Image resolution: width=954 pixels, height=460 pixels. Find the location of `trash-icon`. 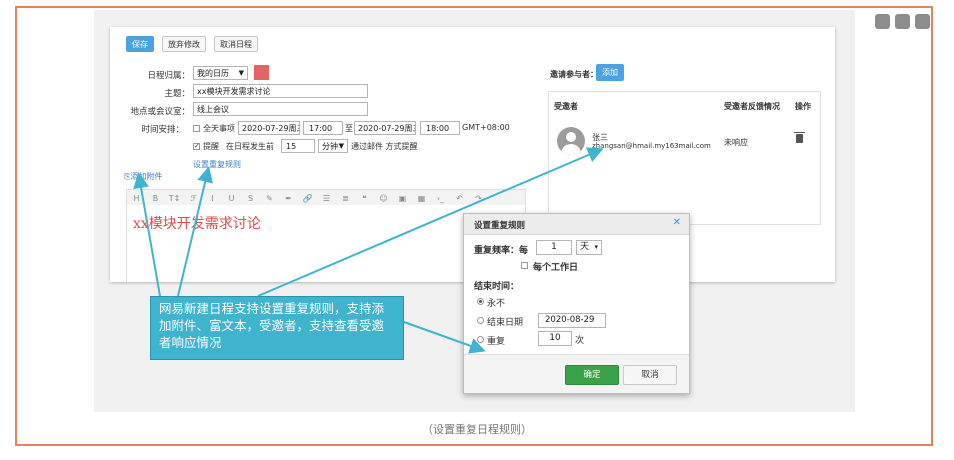

trash-icon is located at coordinates (799, 137).